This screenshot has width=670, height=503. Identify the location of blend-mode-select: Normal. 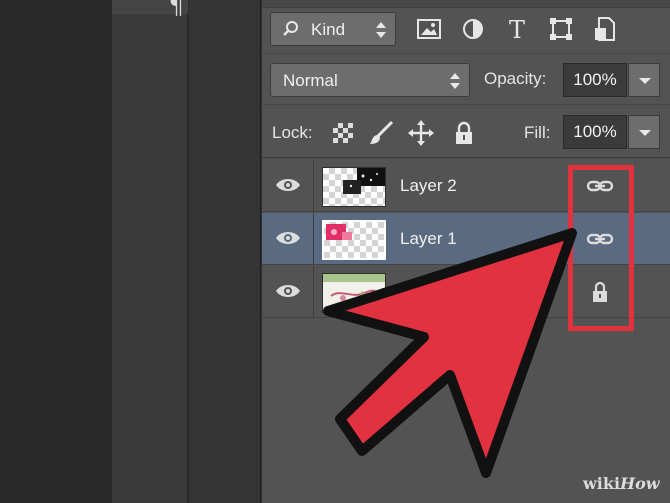
(370, 80).